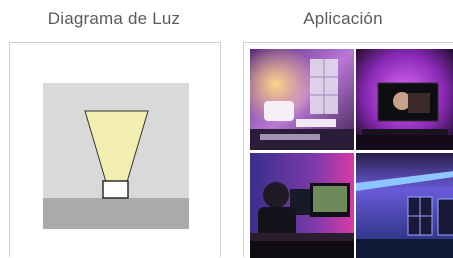 The image size is (453, 258). What do you see at coordinates (116, 213) in the screenshot?
I see `diagram-floor` at bounding box center [116, 213].